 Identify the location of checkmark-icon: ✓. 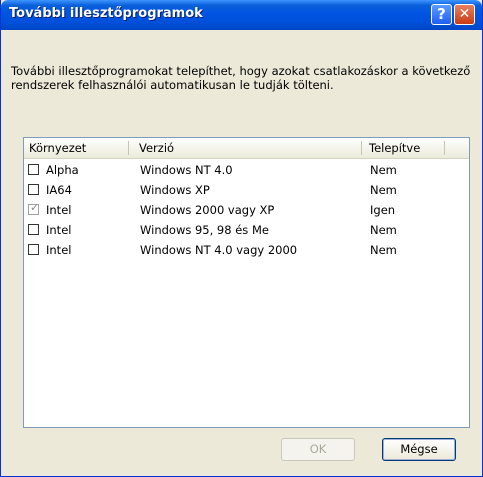
(35, 207).